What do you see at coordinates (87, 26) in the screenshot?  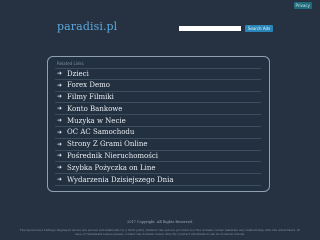 I see `site-logo: paradisi.pl` at bounding box center [87, 26].